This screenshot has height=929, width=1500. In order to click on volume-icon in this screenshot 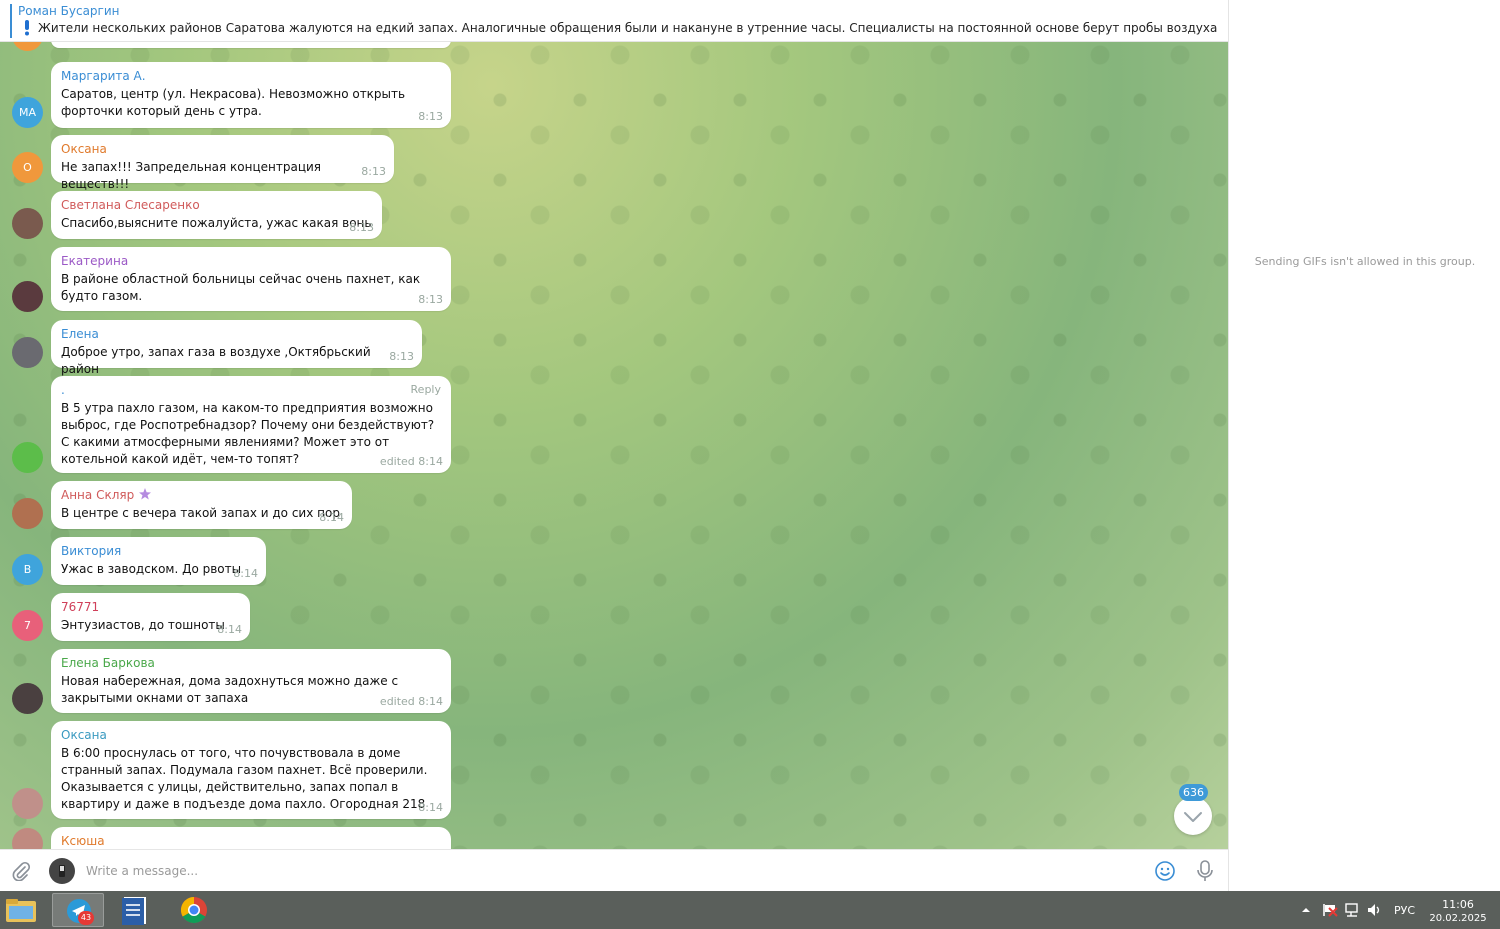, I will do `click(1375, 910)`.